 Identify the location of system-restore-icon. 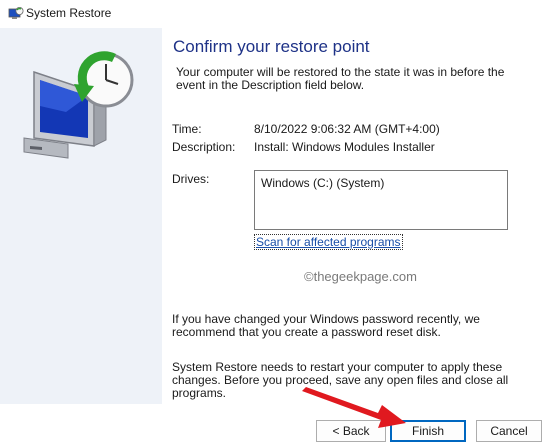
(16, 13).